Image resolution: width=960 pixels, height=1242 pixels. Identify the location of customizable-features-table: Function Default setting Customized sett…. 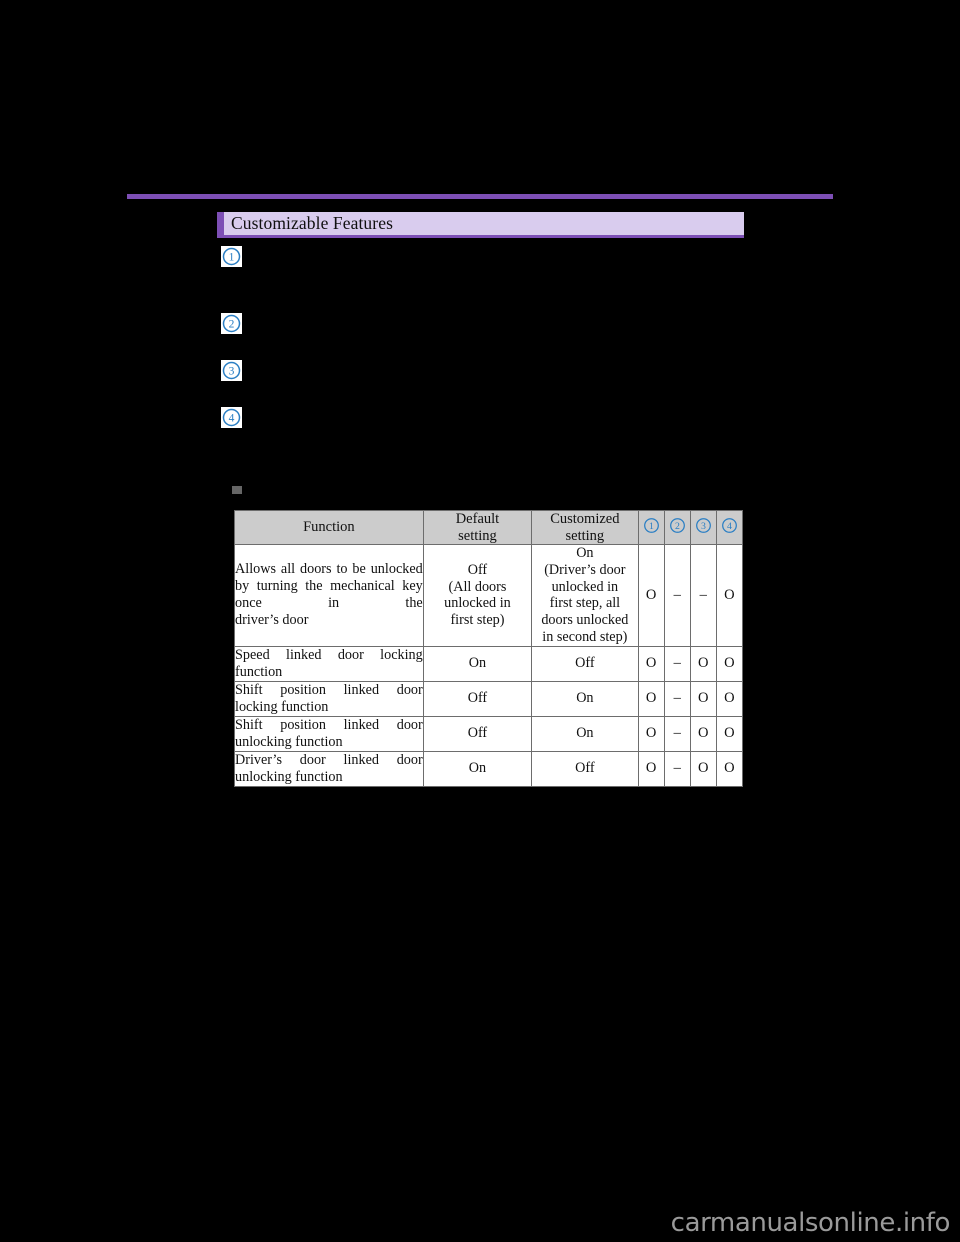
(489, 648).